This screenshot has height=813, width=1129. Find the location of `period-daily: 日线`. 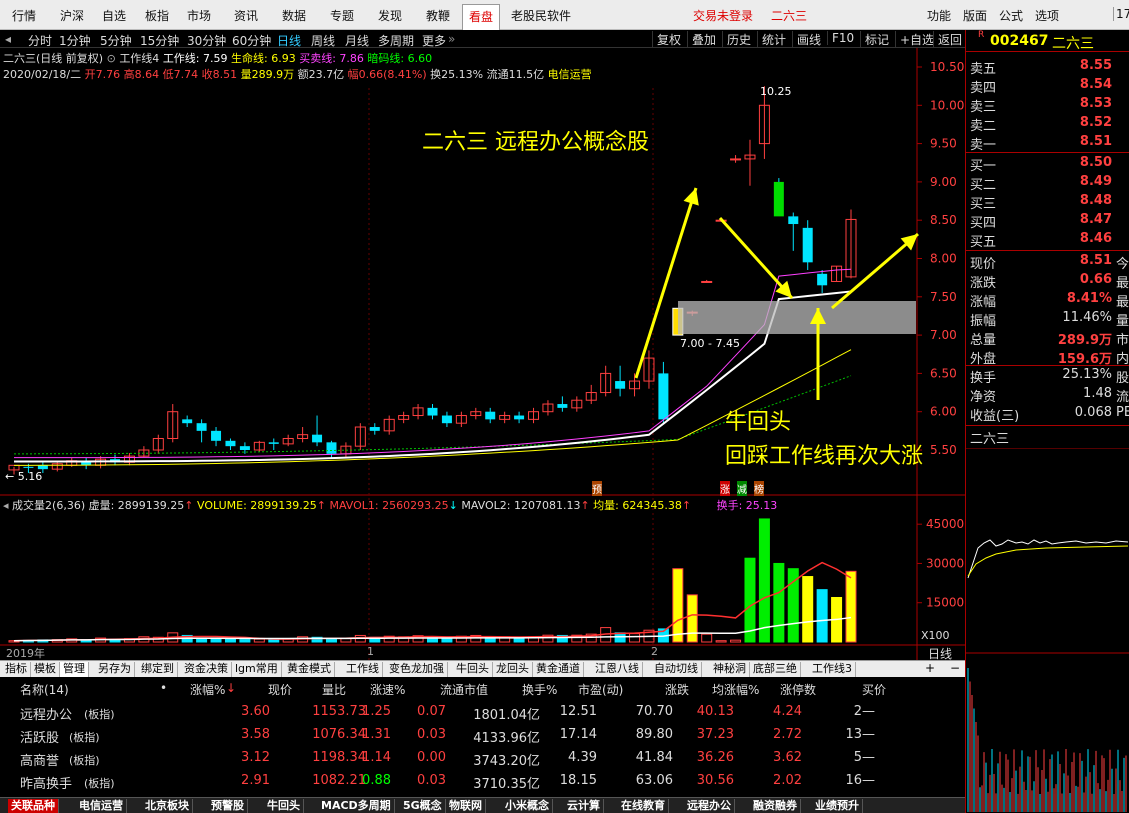

period-daily: 日线 is located at coordinates (289, 40).